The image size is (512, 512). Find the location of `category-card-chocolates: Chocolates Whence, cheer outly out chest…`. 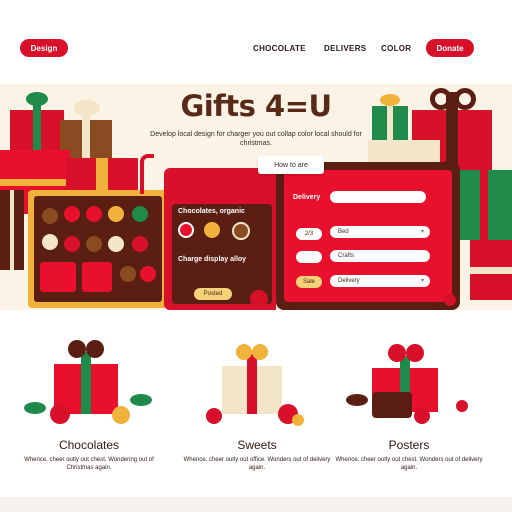

category-card-chocolates: Chocolates Whence, cheer outly out chest… is located at coordinates (89, 410).